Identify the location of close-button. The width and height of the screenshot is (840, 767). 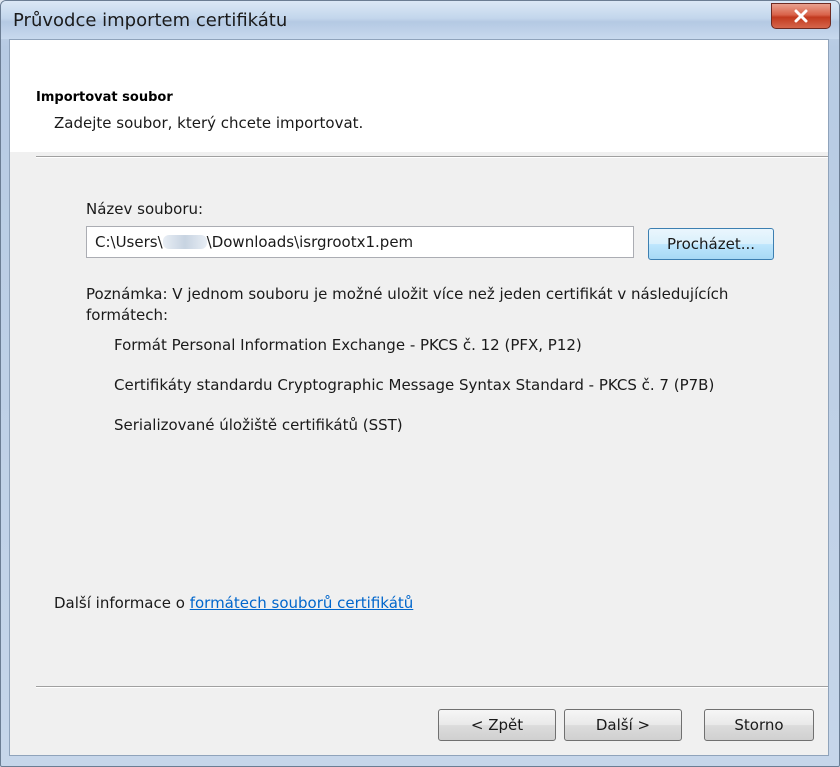
(801, 16).